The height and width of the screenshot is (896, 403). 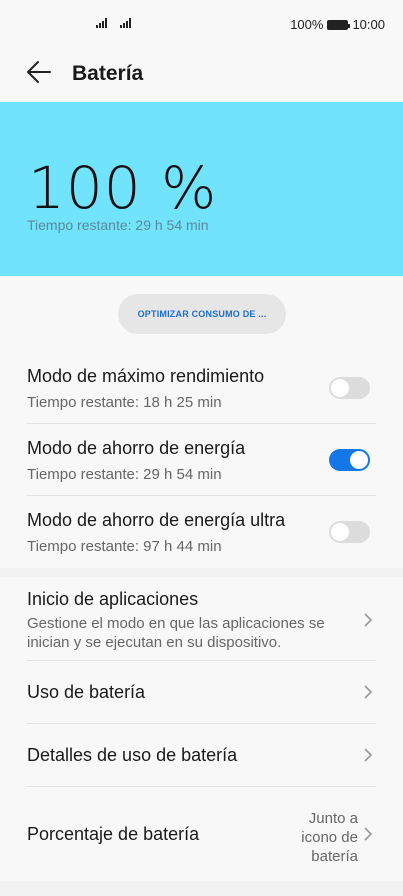 What do you see at coordinates (132, 755) in the screenshot?
I see `settings-title: Detalles de uso de batería` at bounding box center [132, 755].